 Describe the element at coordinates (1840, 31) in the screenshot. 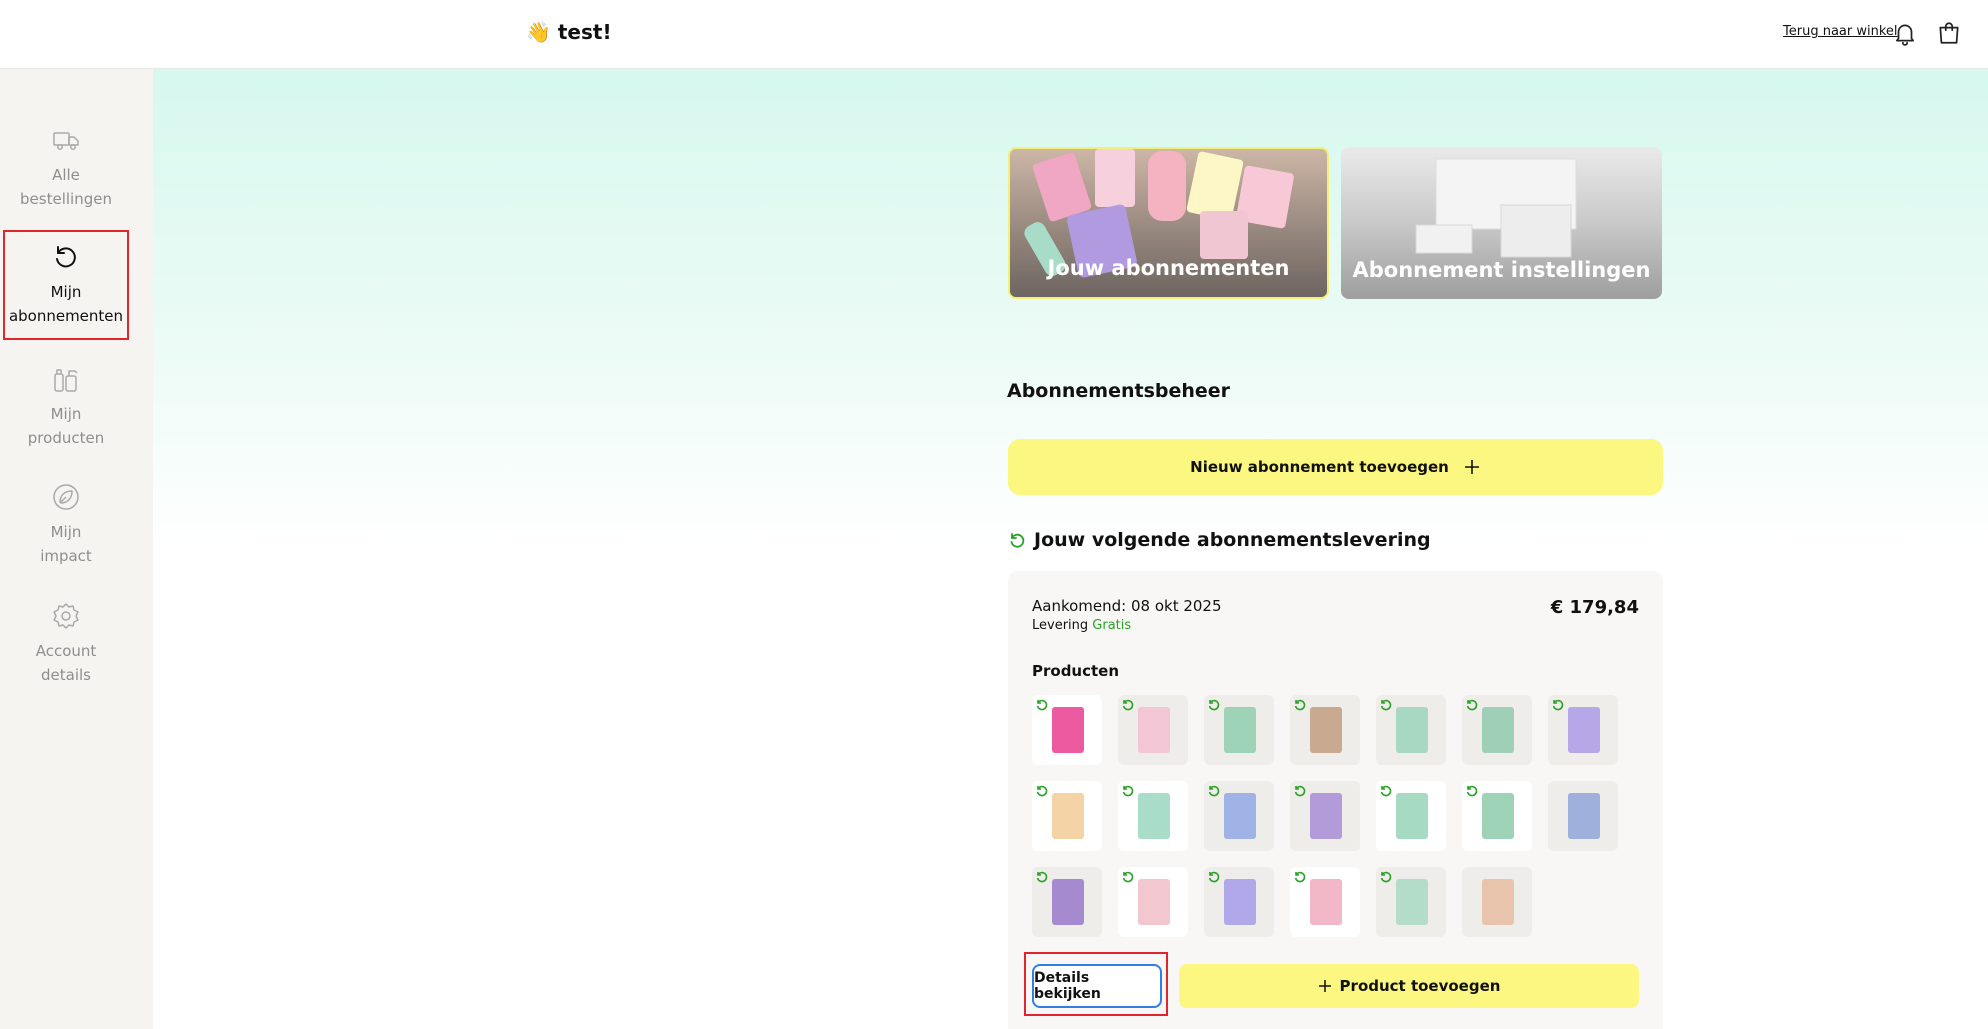

I see `back-to-shop-link: Terug naar winkel` at that location.